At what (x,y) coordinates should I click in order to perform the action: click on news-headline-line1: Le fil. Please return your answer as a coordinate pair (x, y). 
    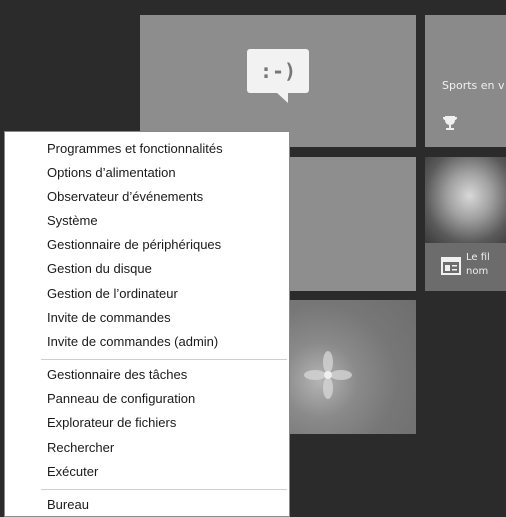
    Looking at the image, I should click on (478, 257).